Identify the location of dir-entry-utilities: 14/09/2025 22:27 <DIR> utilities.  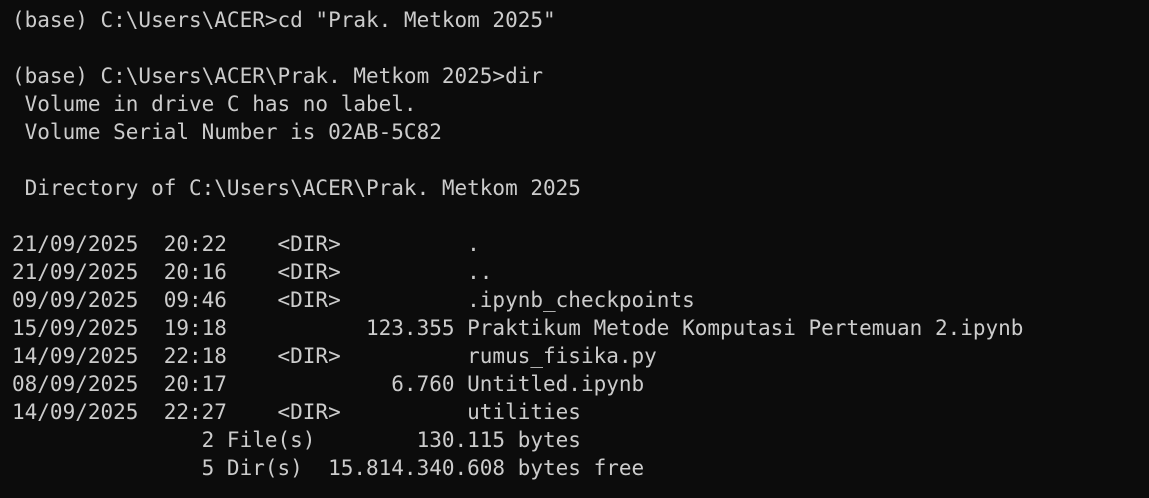
(296, 412).